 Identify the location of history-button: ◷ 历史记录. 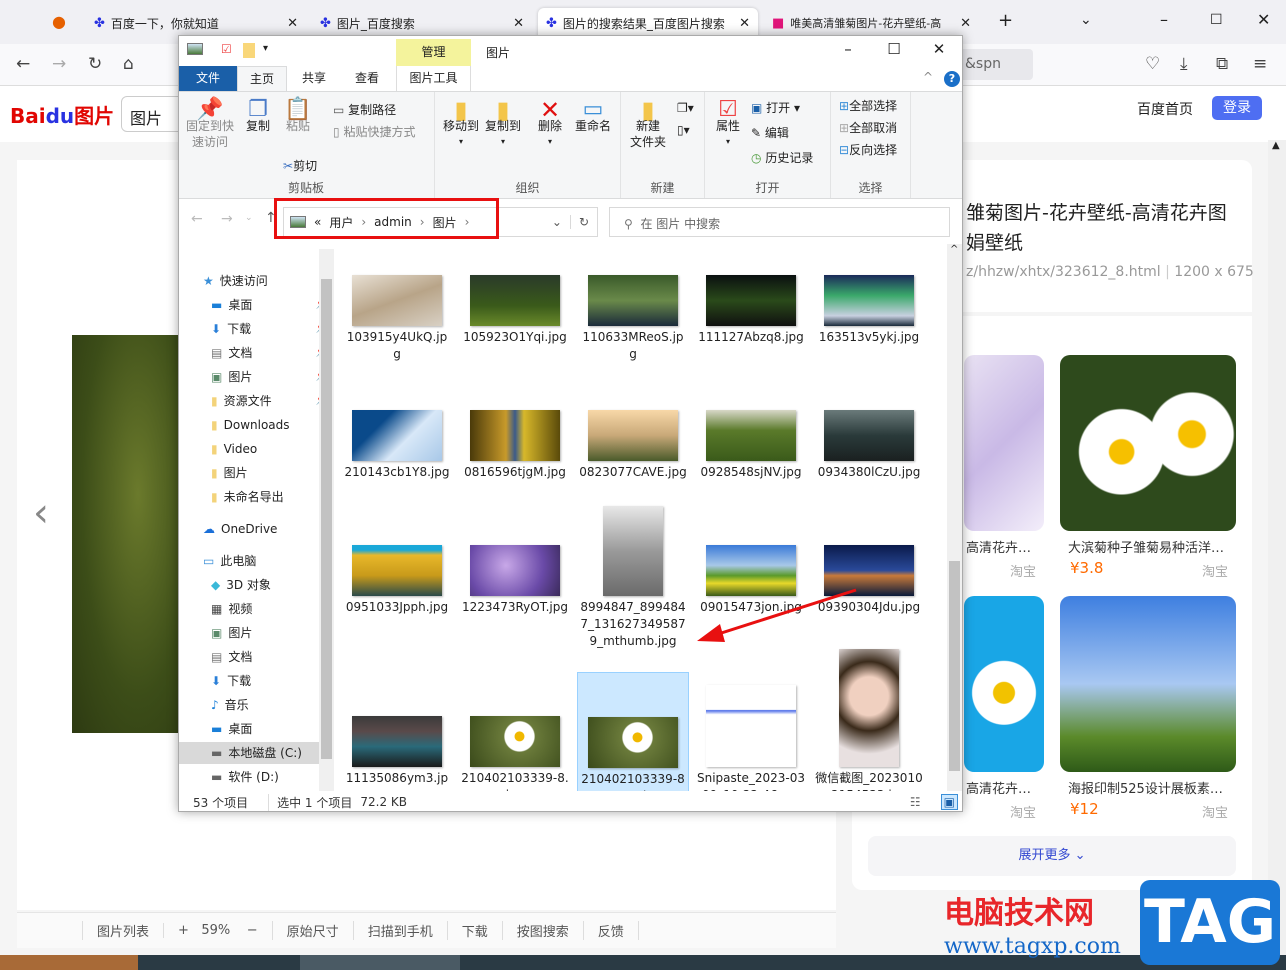
(782, 158).